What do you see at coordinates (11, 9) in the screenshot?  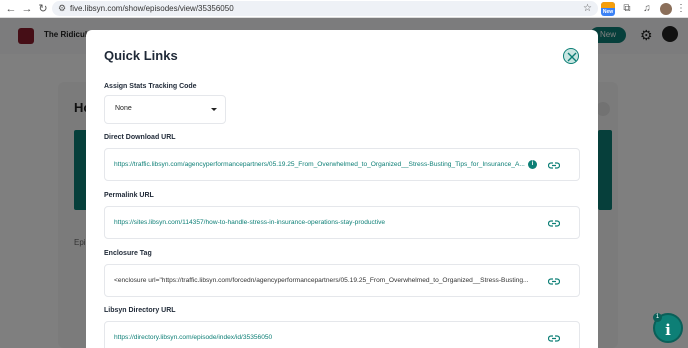 I see `arrow-left-icon: ←` at bounding box center [11, 9].